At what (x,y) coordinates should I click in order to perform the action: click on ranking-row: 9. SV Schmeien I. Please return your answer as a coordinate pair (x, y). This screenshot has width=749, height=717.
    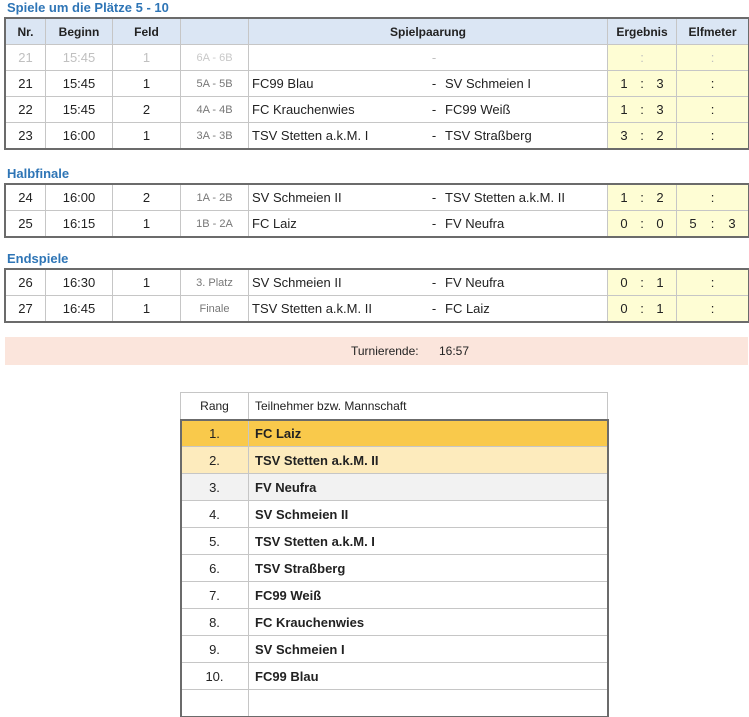
    Looking at the image, I should click on (394, 649).